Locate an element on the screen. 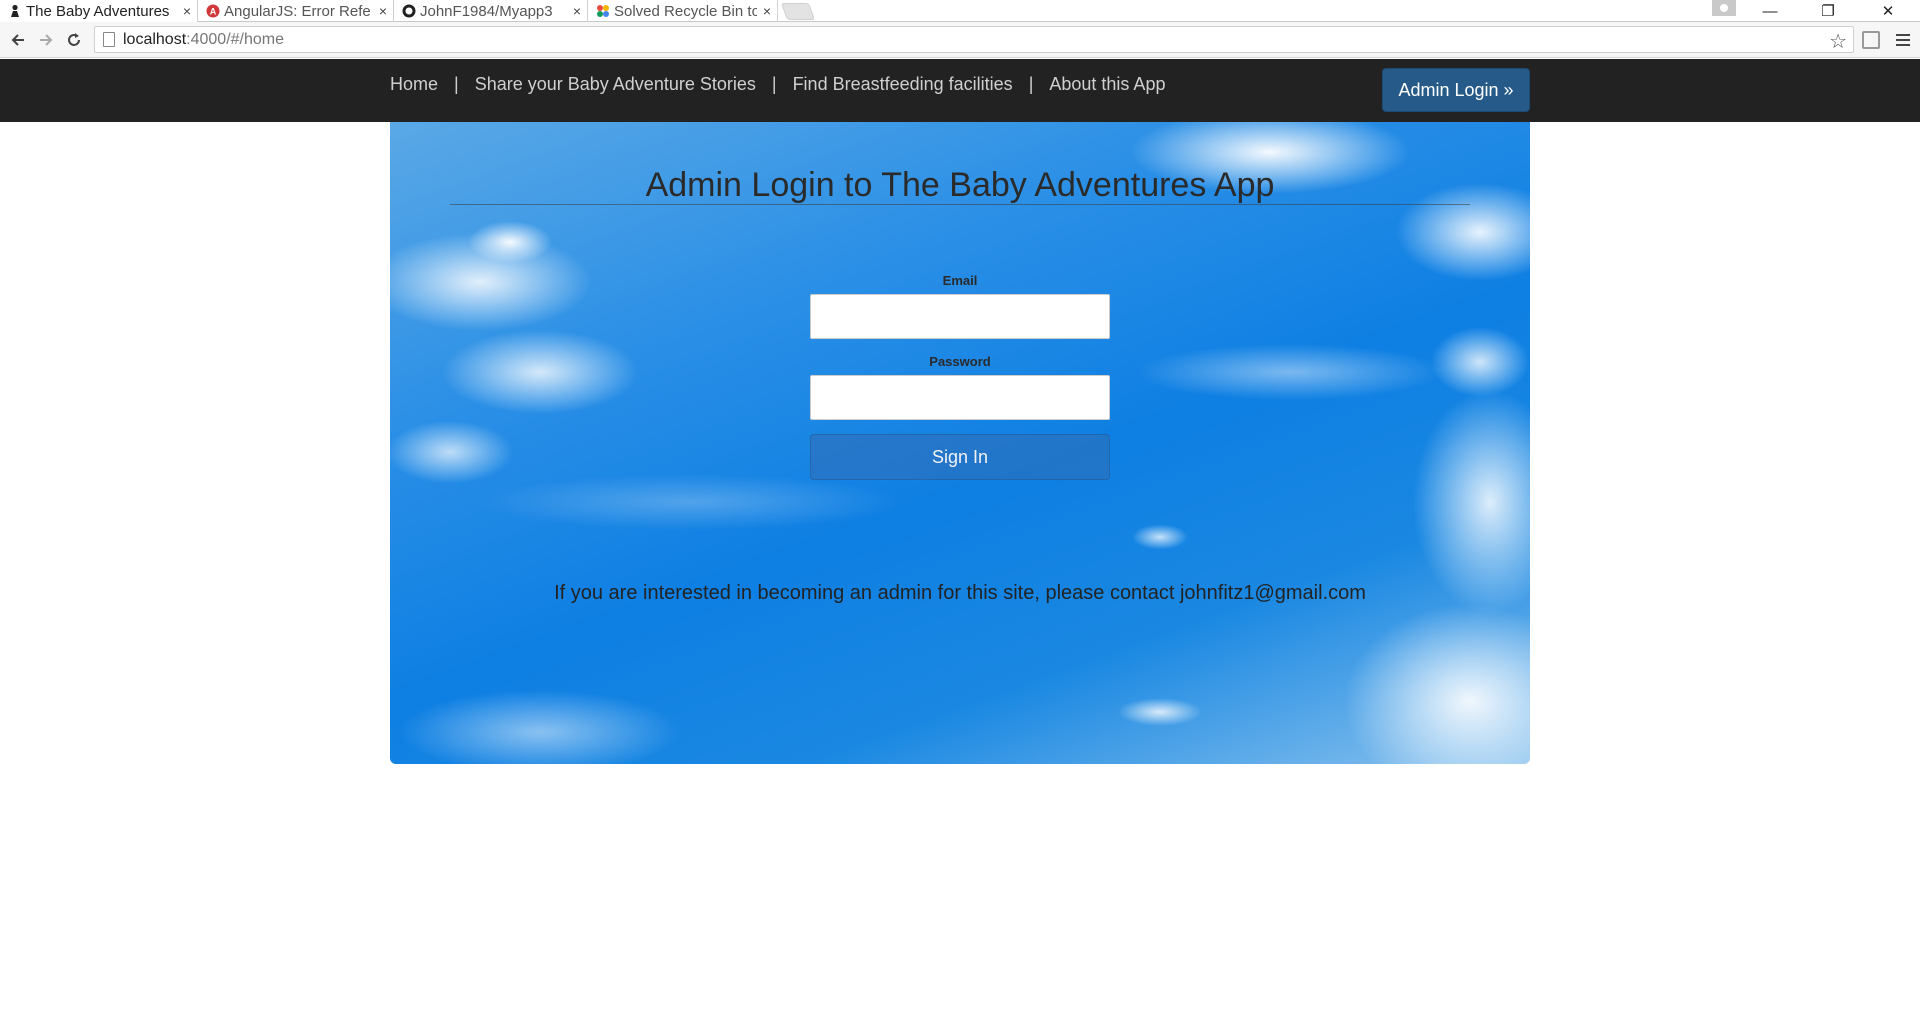 This screenshot has width=1920, height=1030. svg-text: A is located at coordinates (213, 12).